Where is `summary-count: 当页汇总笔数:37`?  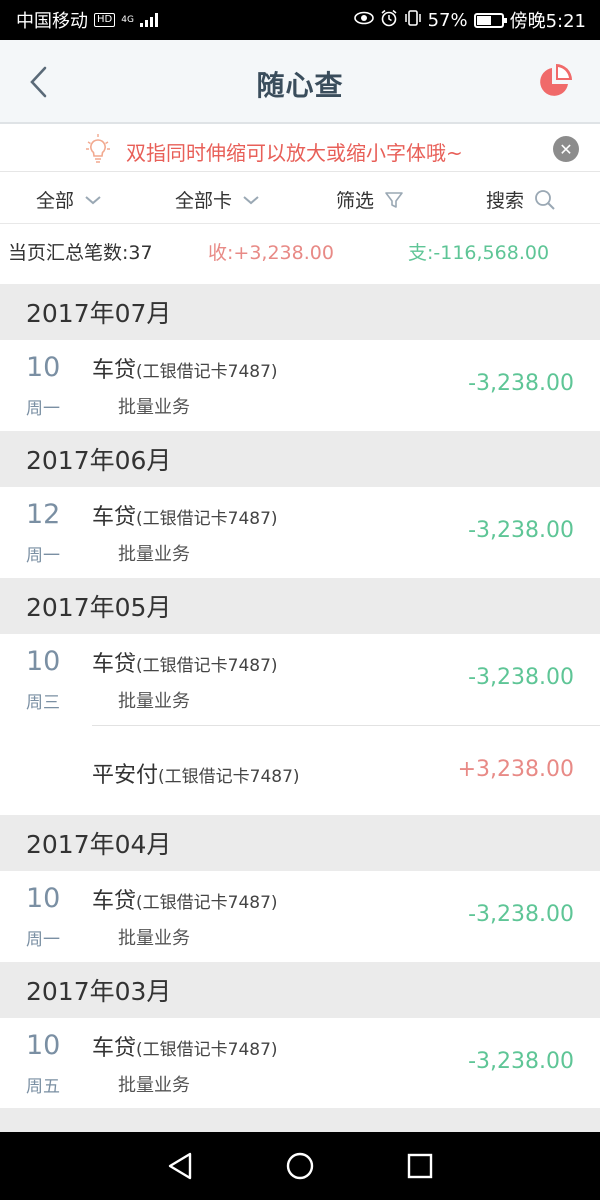
summary-count: 当页汇总笔数:37 is located at coordinates (80, 253).